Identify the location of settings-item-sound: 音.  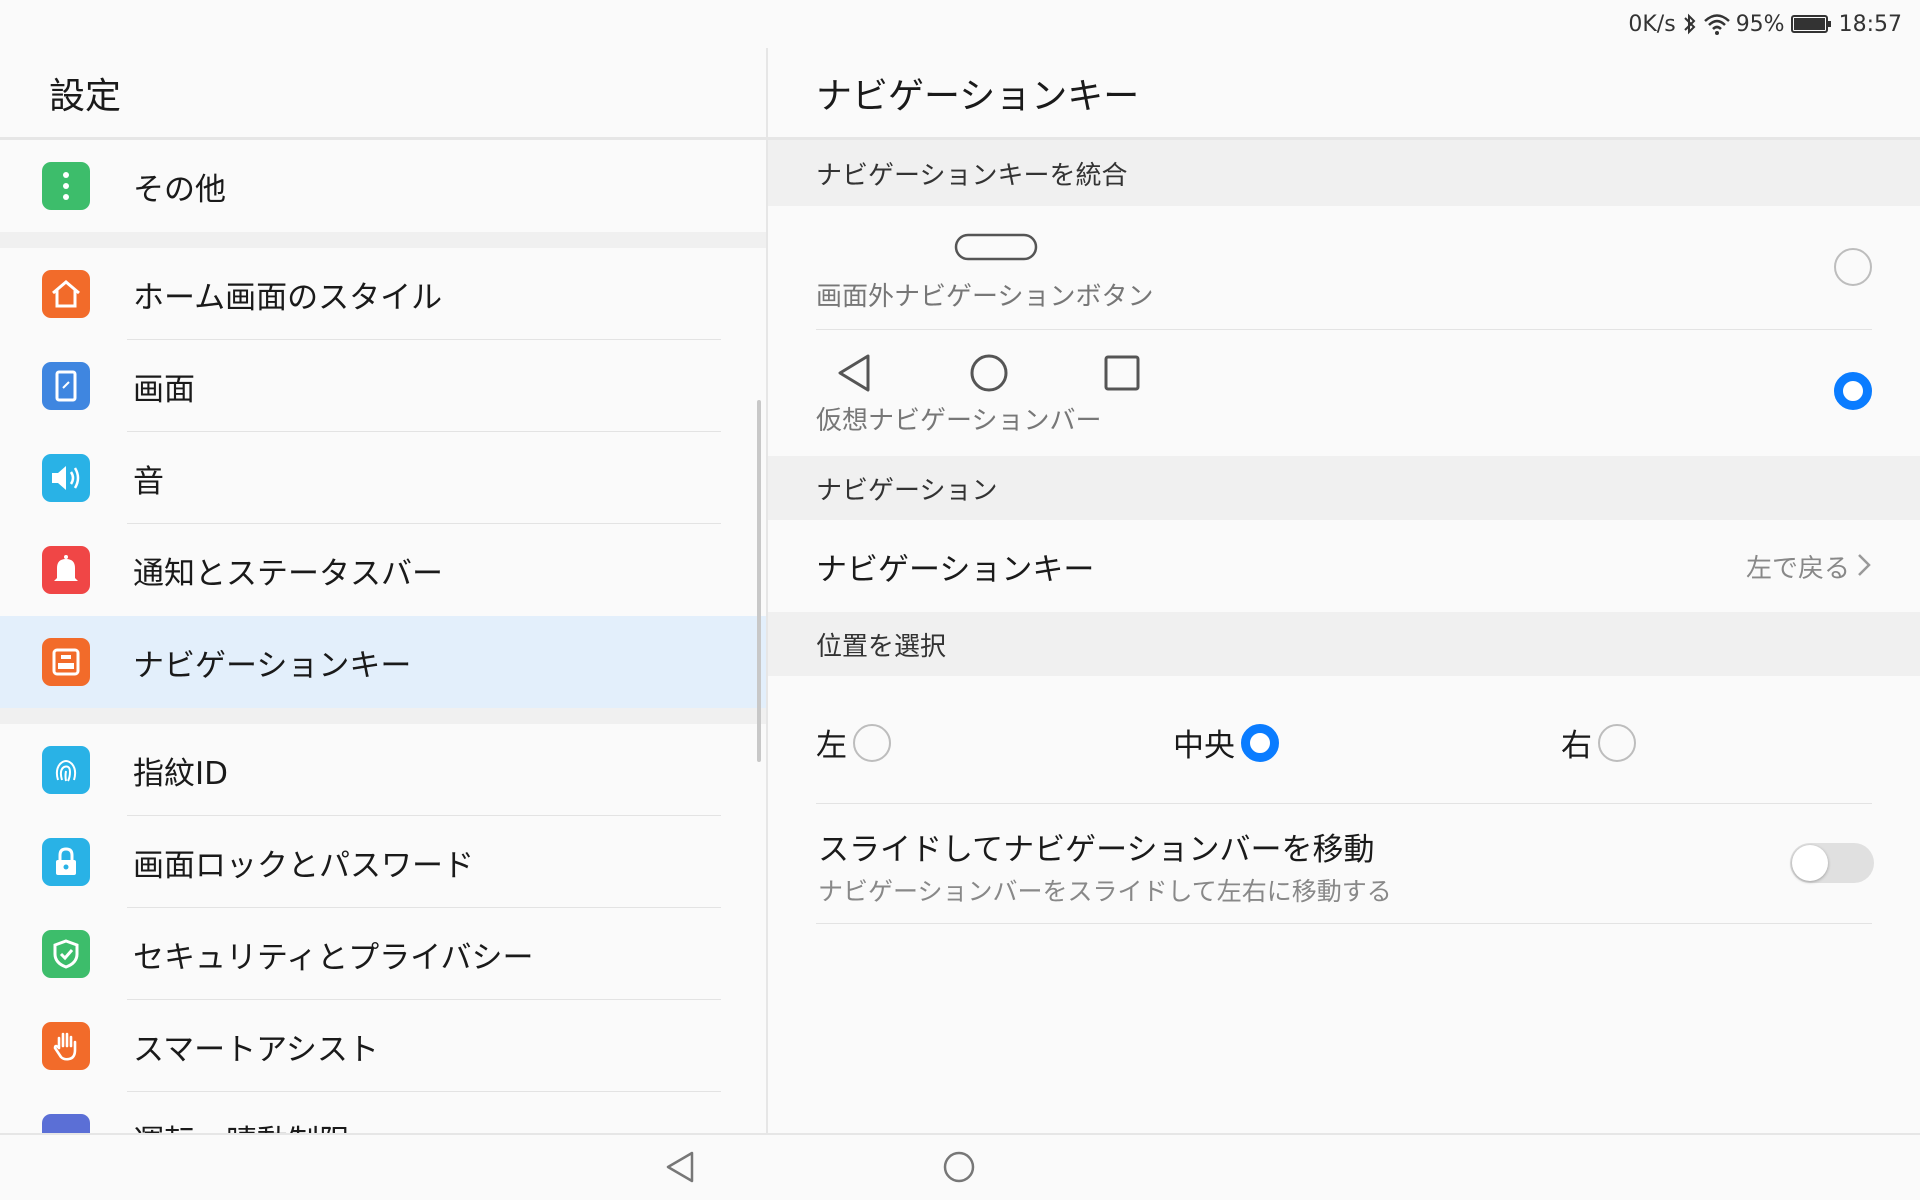
(383, 478).